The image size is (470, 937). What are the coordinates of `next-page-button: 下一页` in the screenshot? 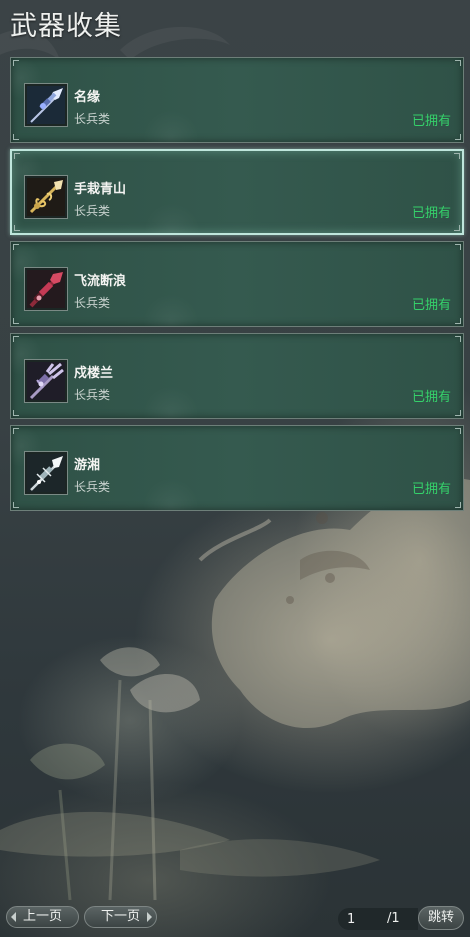 It's located at (120, 917).